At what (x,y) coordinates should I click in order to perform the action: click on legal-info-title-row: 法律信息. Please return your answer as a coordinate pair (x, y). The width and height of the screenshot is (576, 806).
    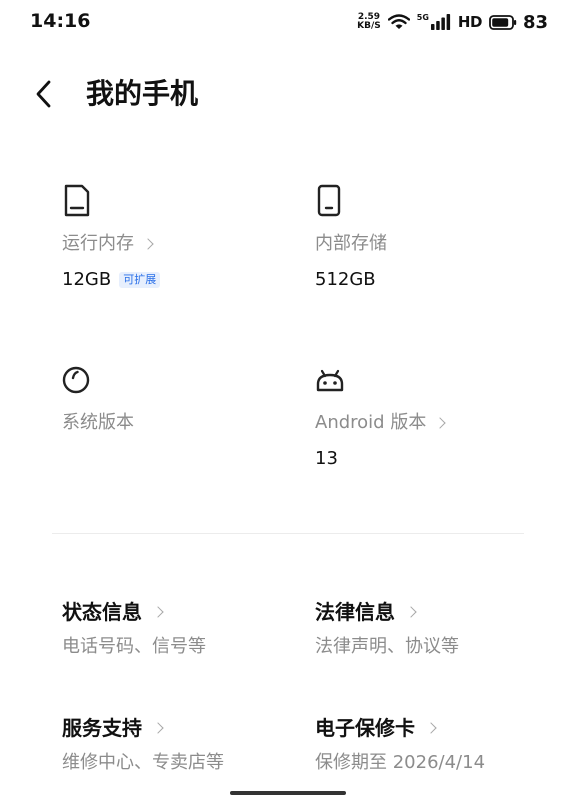
    Looking at the image, I should click on (435, 612).